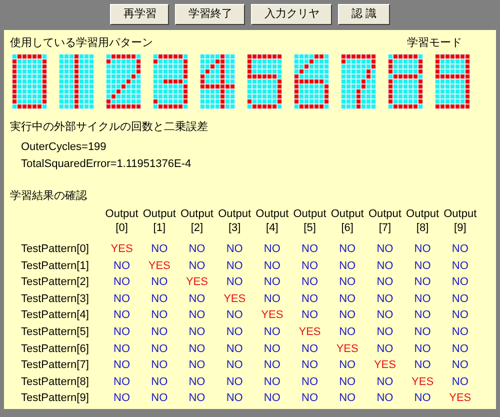  What do you see at coordinates (55, 366) in the screenshot?
I see `row-label: TestPattern[7]` at bounding box center [55, 366].